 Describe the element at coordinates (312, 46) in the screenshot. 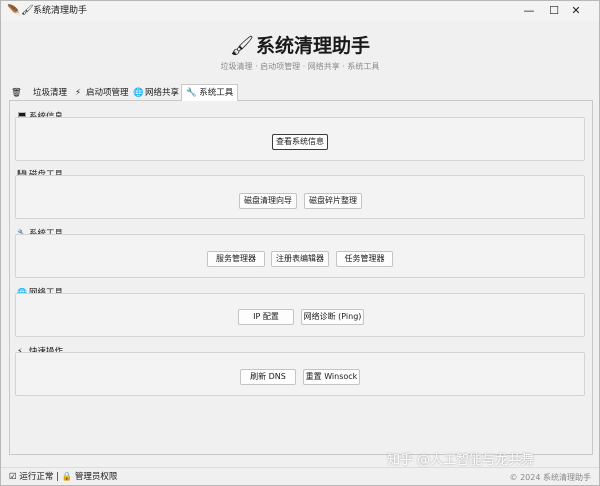

I see `page-title-text: 系统清理助手` at that location.